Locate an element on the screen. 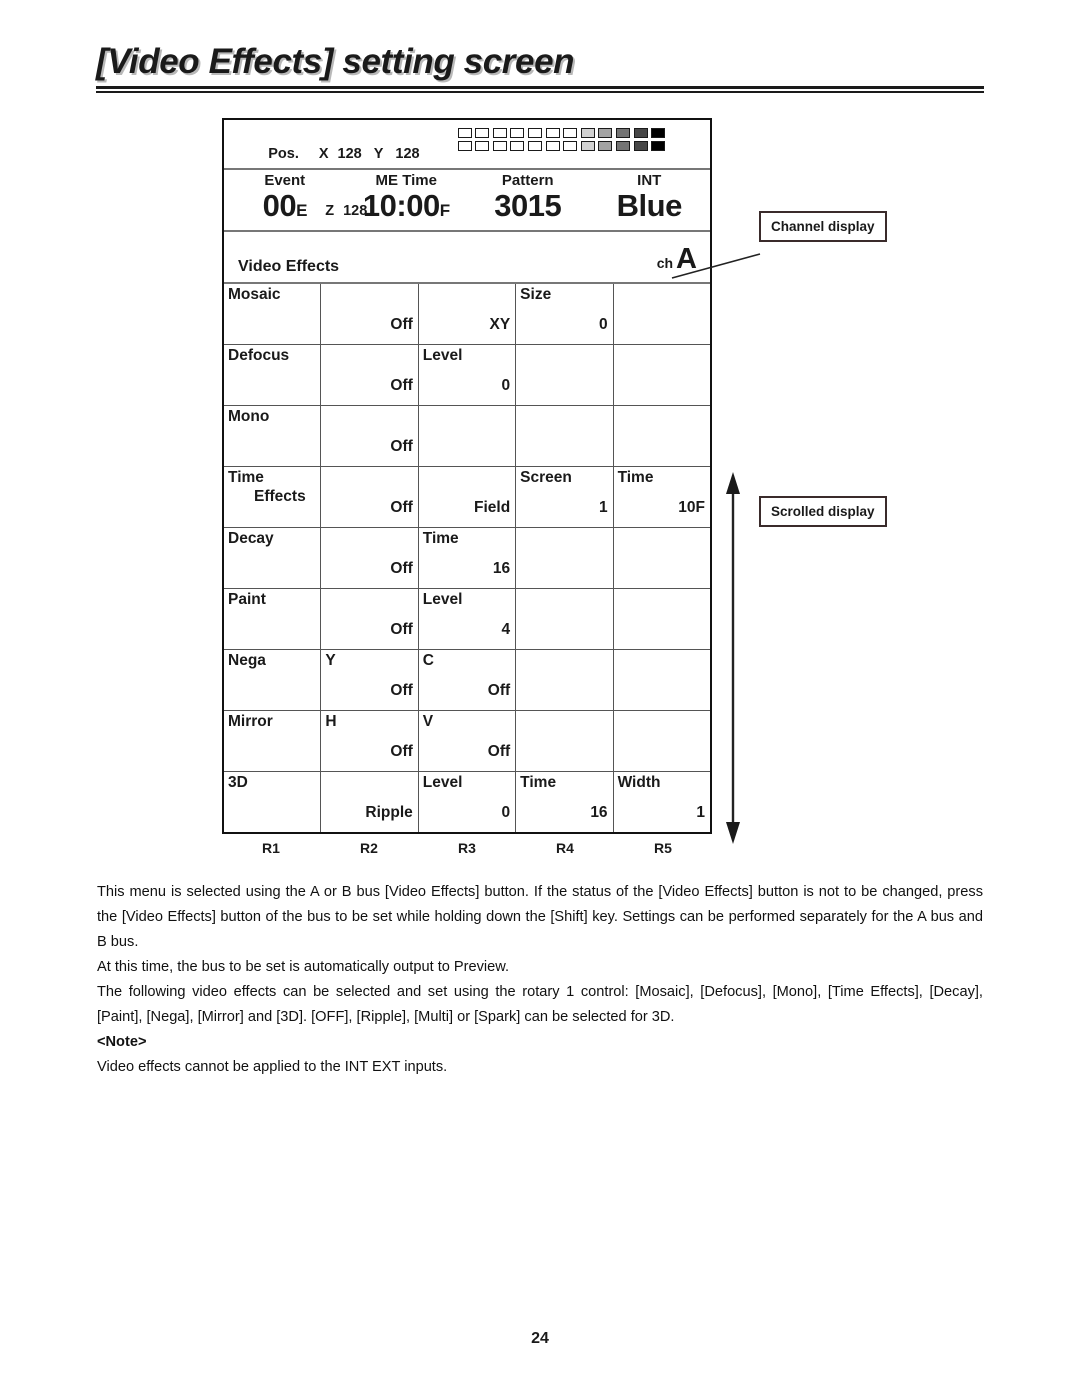  param-cell-mono-r3 is located at coordinates (467, 436).